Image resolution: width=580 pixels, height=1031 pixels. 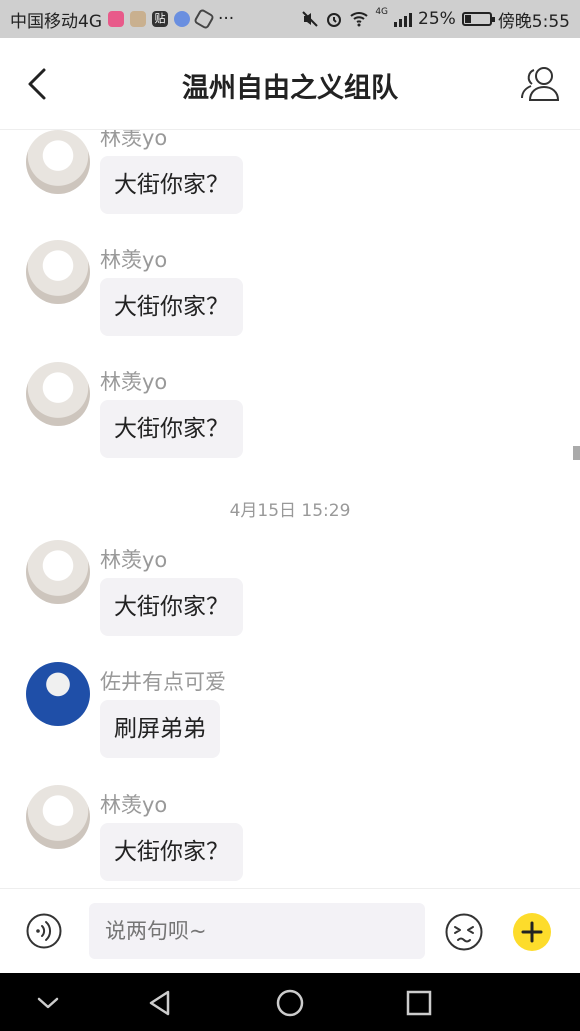 I want to click on status-bar-left: 中国移动4G 贴 ···, so click(x=122, y=19).